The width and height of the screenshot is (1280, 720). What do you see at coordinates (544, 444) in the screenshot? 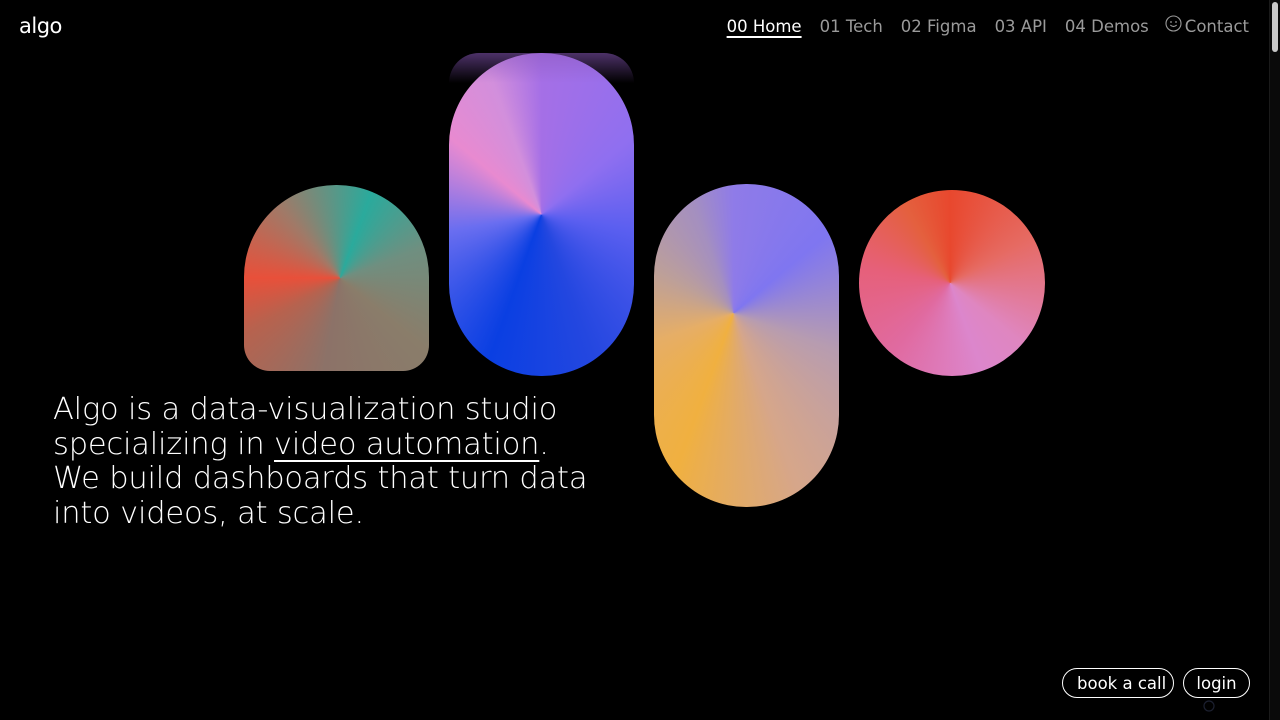
I see `hero-line-2-suffix: .` at bounding box center [544, 444].